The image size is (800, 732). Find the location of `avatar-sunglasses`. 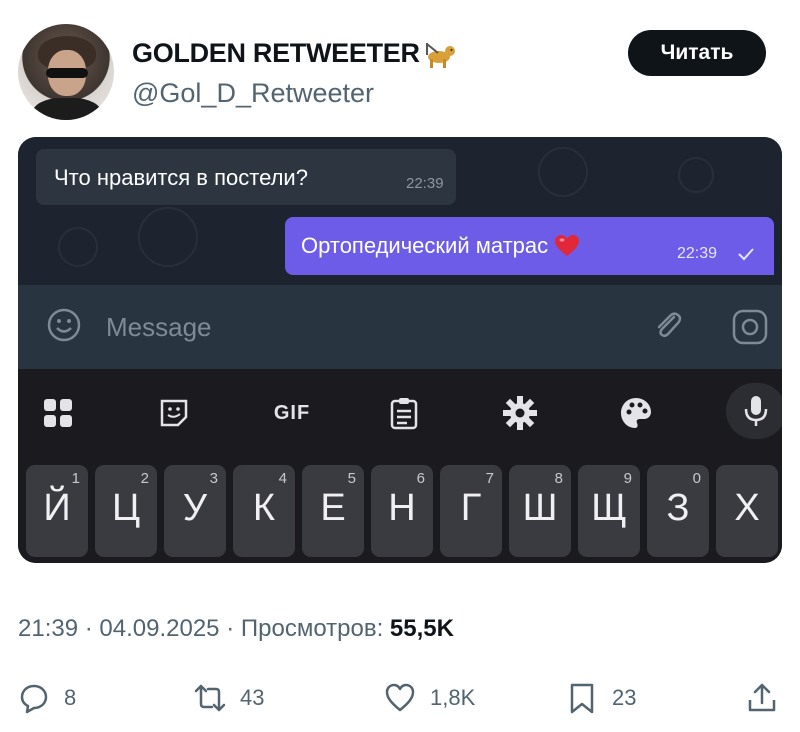

avatar-sunglasses is located at coordinates (67, 73).